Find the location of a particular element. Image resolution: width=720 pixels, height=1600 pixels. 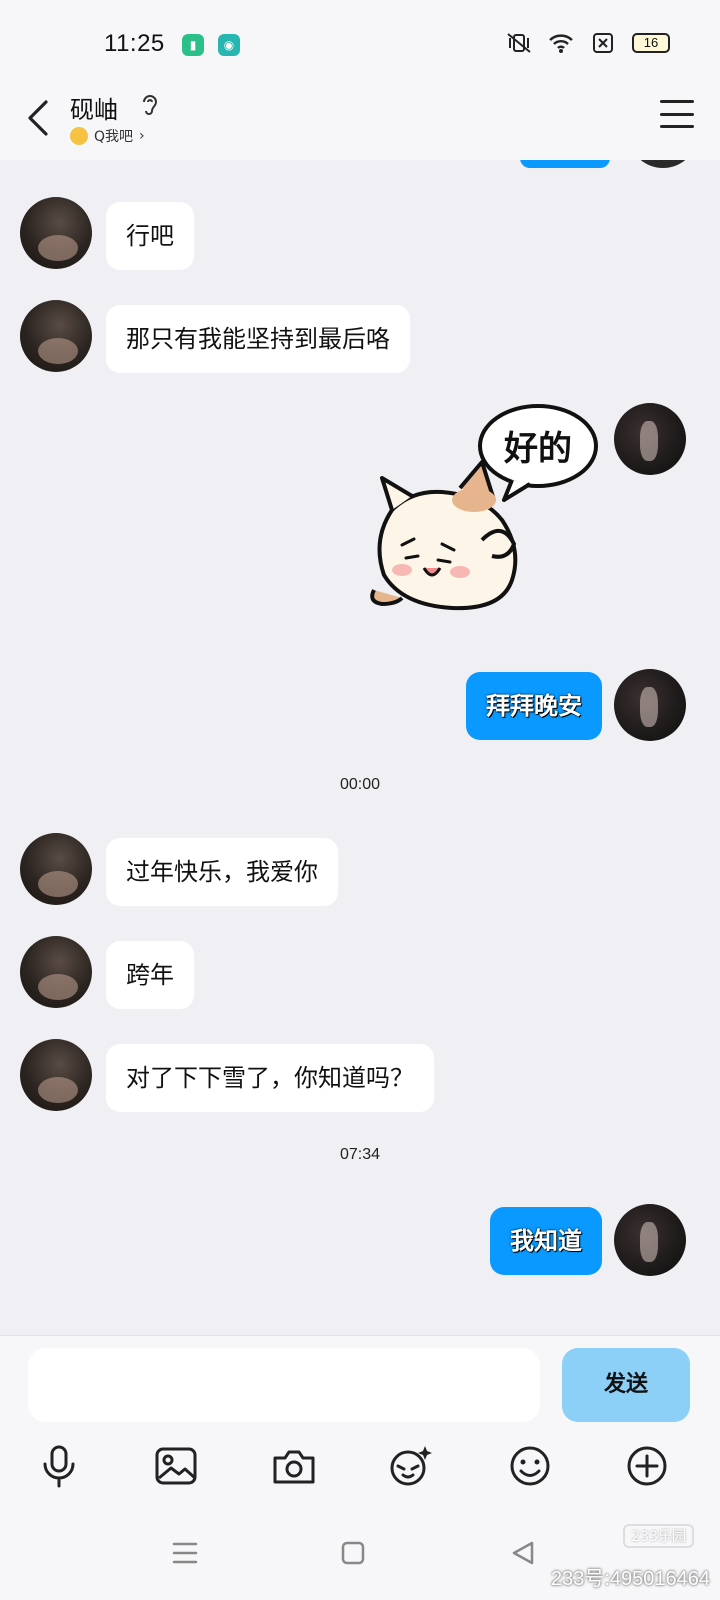

sticker-text: 好的 is located at coordinates (537, 449).